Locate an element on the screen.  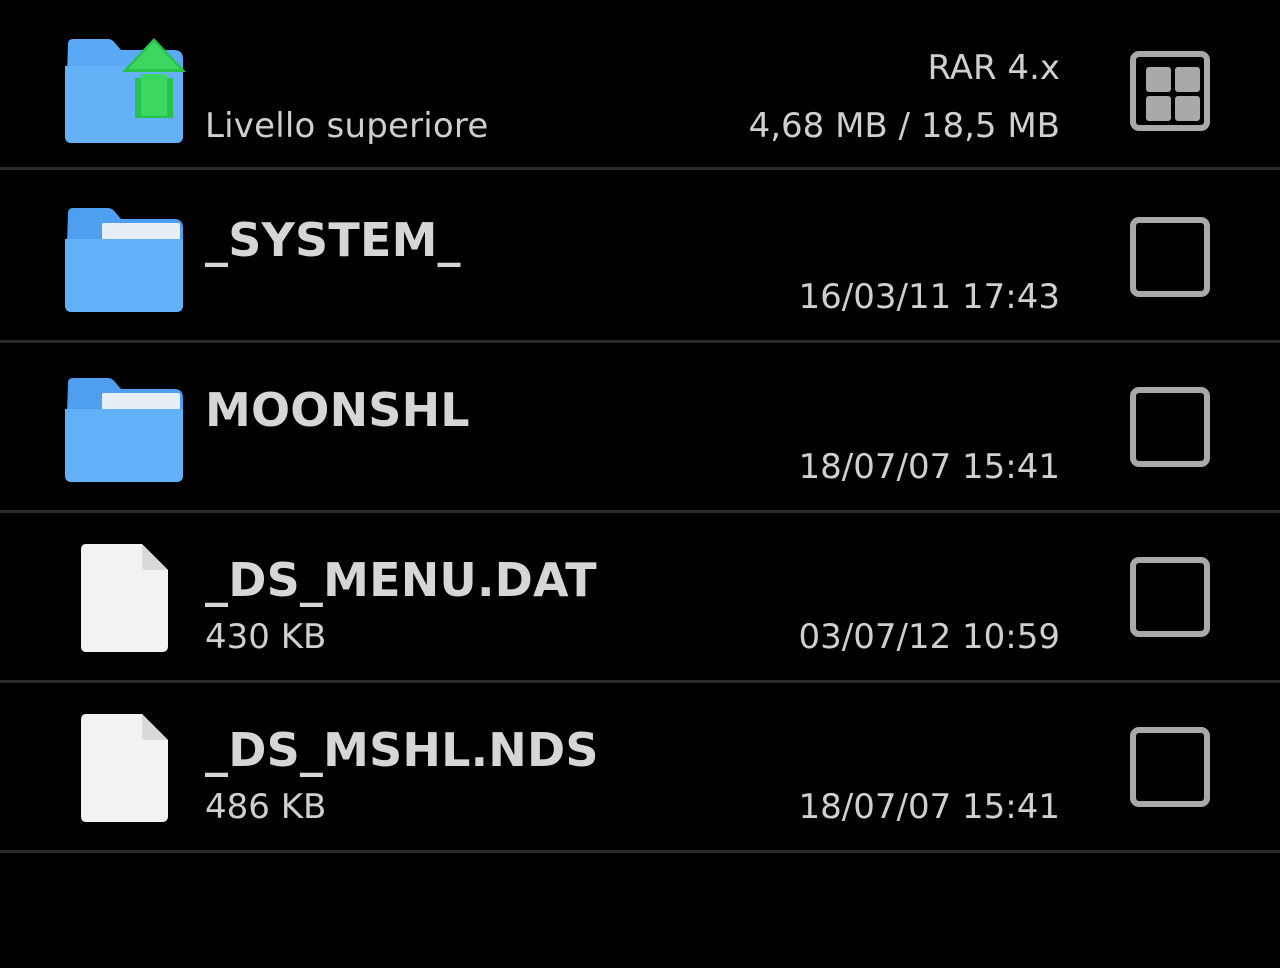
item-name: _DS_MENU.DAT is located at coordinates (401, 580).